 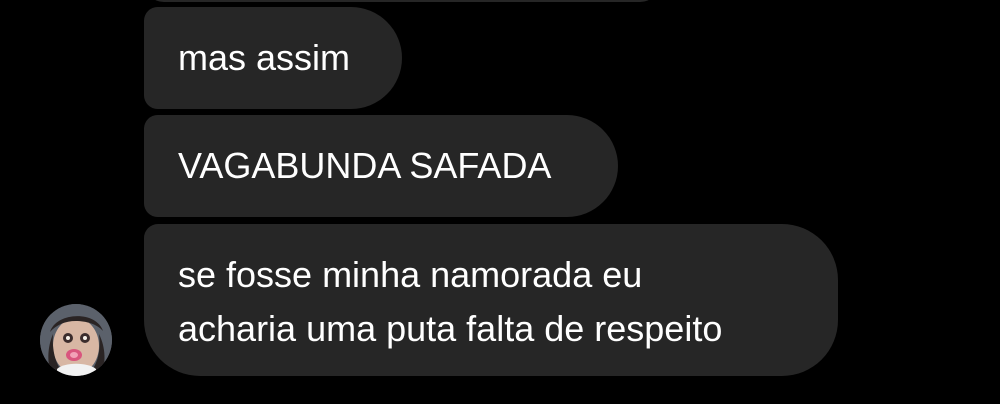 What do you see at coordinates (365, 165) in the screenshot?
I see `message-text: VAGABUNDA SAFADA` at bounding box center [365, 165].